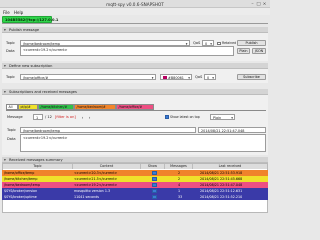  I want to click on connection-tab-label: 104B5582@tcp://127.0.0.1, so click(32, 20).